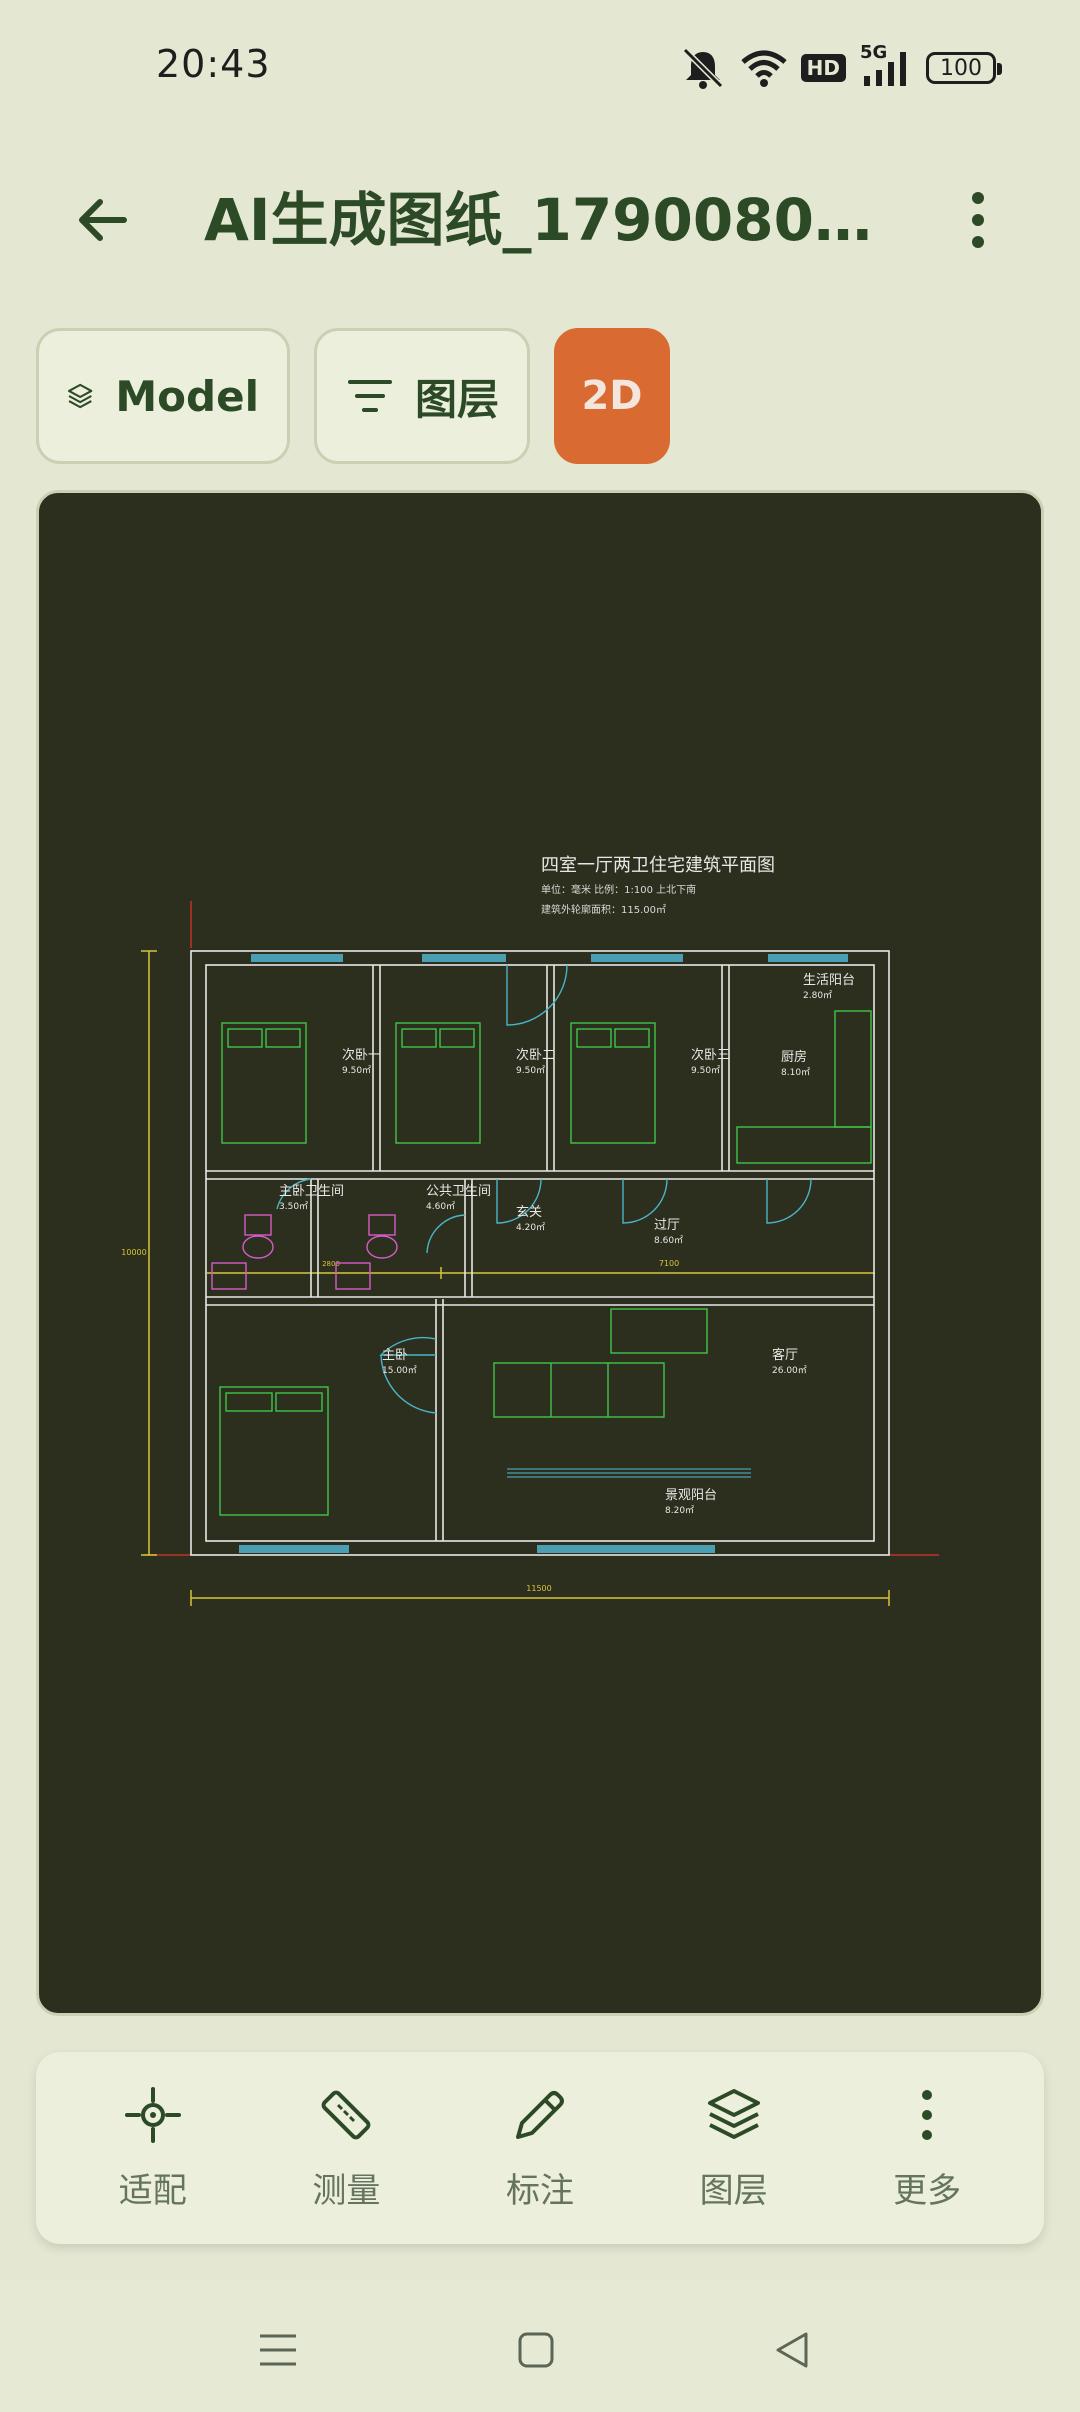  What do you see at coordinates (187, 396) in the screenshot?
I see `model-chip-label: Model` at bounding box center [187, 396].